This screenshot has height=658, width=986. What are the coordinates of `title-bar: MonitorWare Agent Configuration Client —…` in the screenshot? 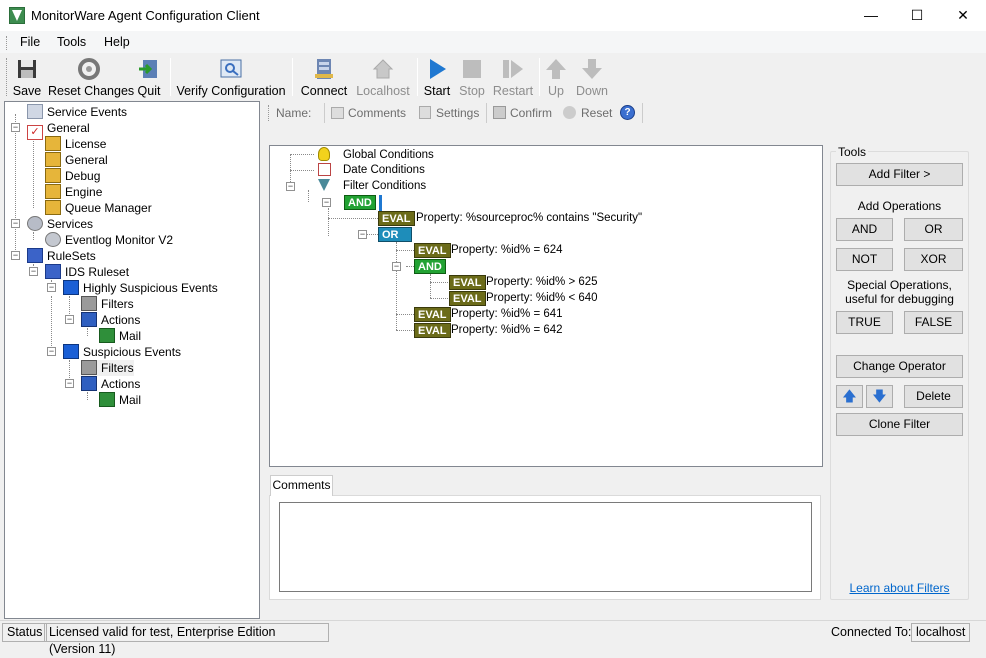 It's located at (493, 15).